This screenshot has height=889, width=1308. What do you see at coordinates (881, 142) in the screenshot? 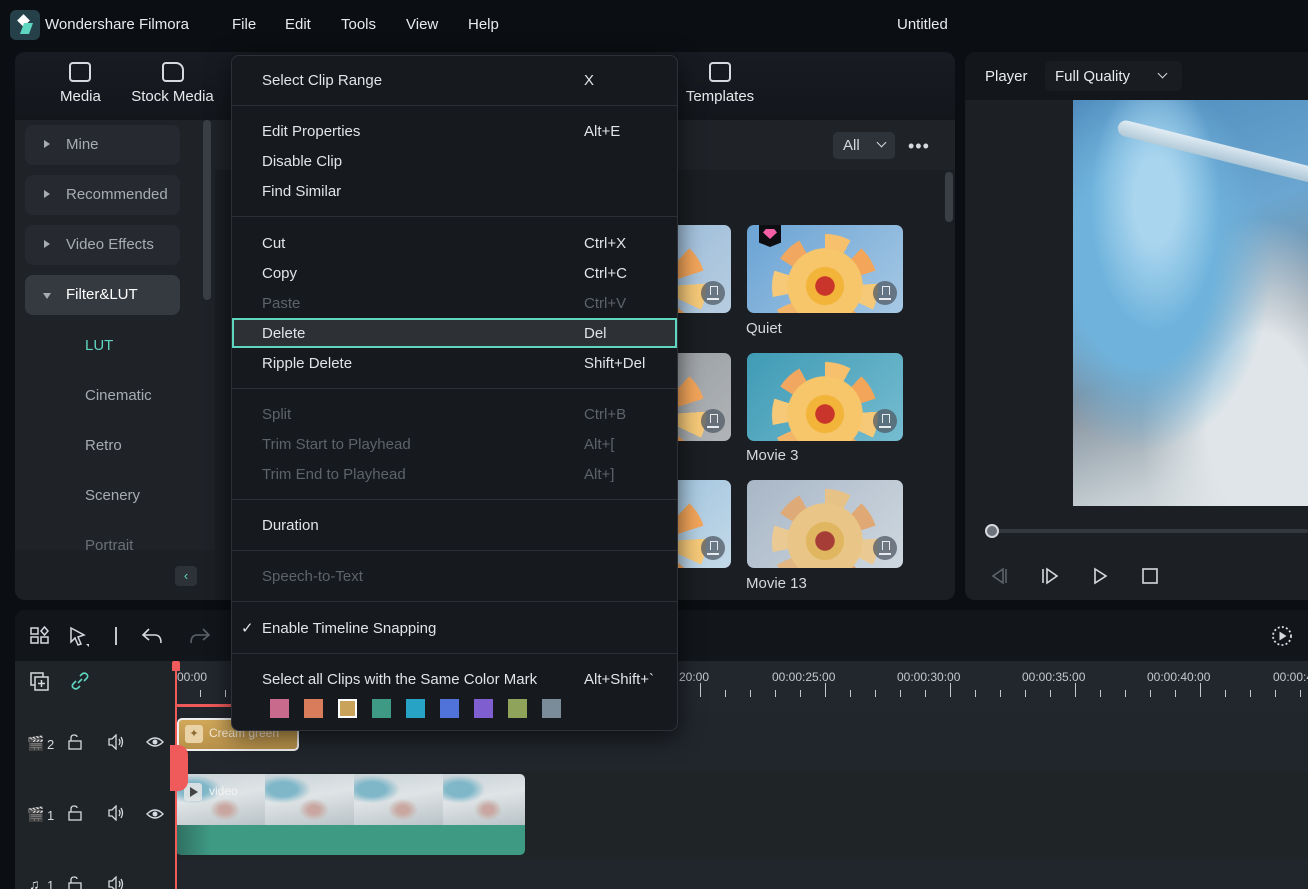
I see `chevron-down-icon` at bounding box center [881, 142].